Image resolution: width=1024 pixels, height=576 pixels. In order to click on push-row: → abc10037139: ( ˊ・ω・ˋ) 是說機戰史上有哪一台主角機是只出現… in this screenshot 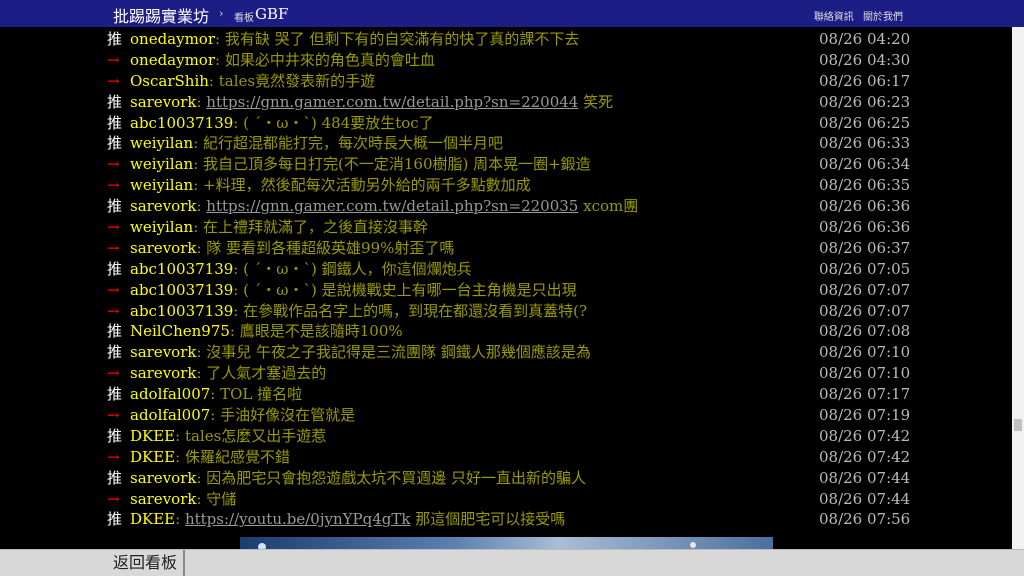, I will do `click(505, 290)`.